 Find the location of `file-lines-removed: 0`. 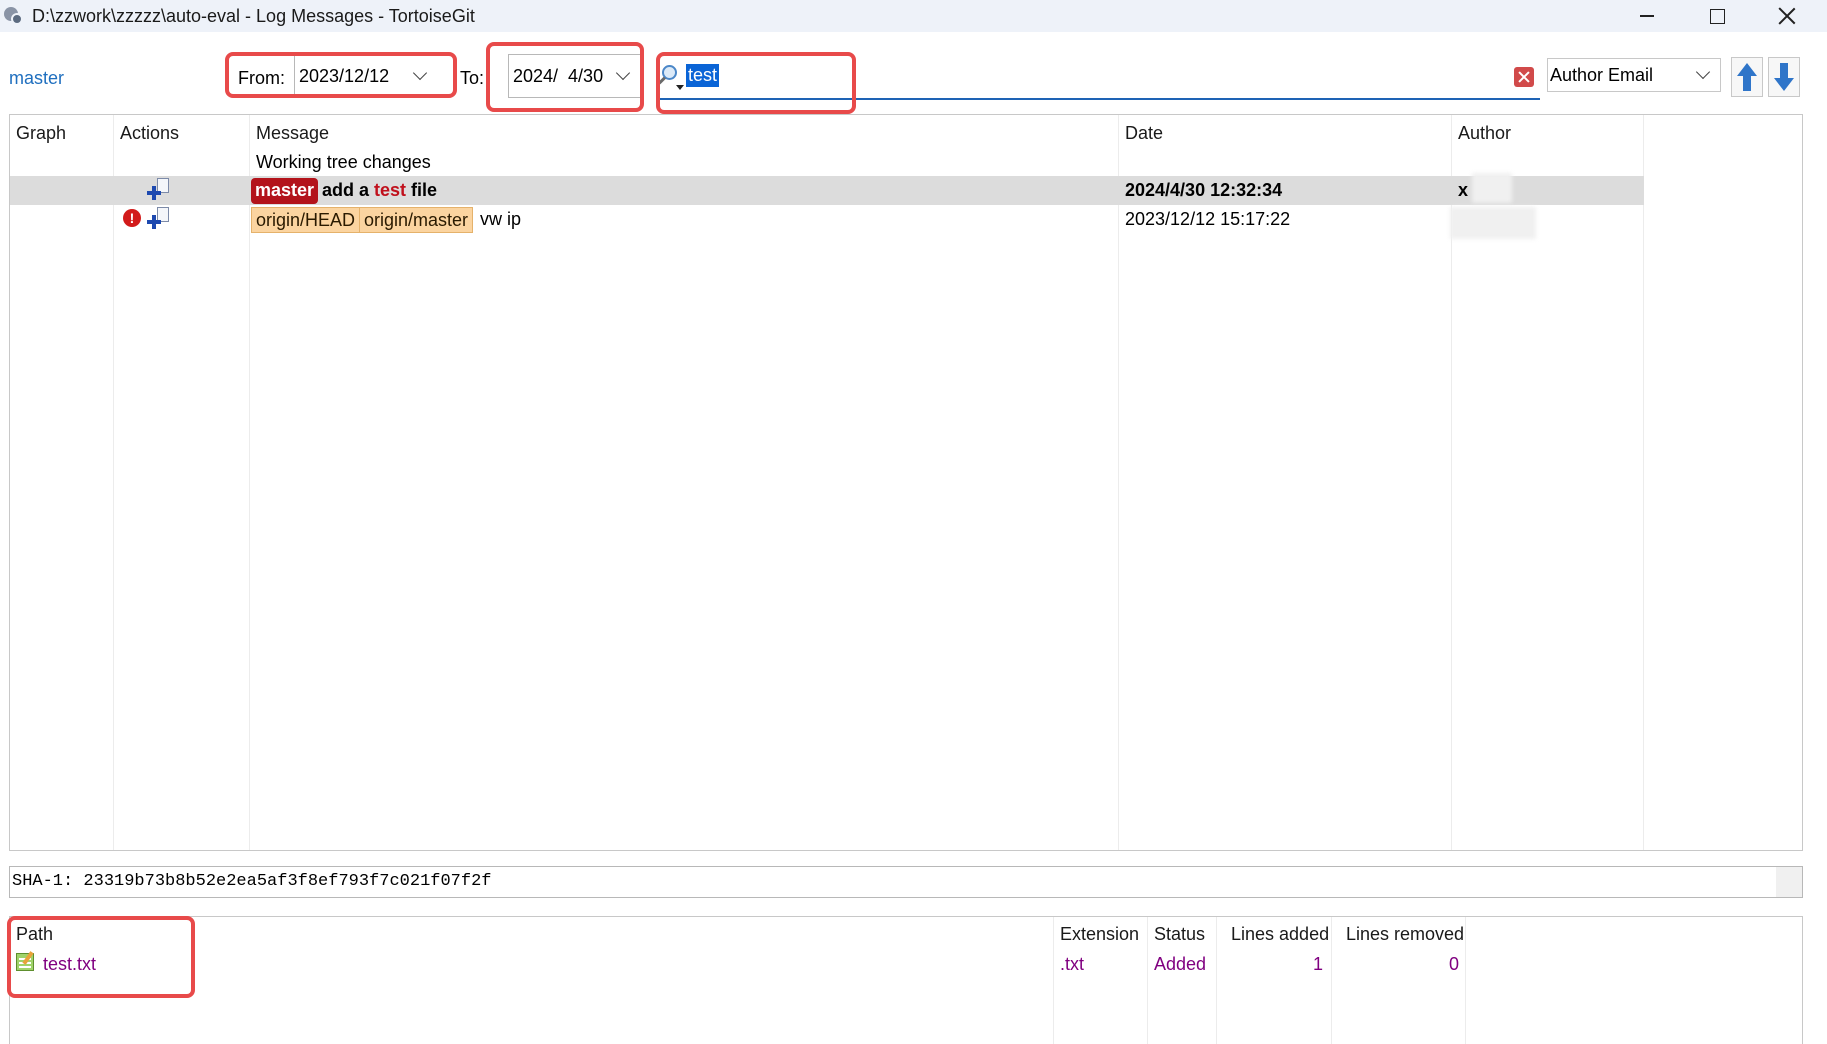

file-lines-removed: 0 is located at coordinates (1454, 964).